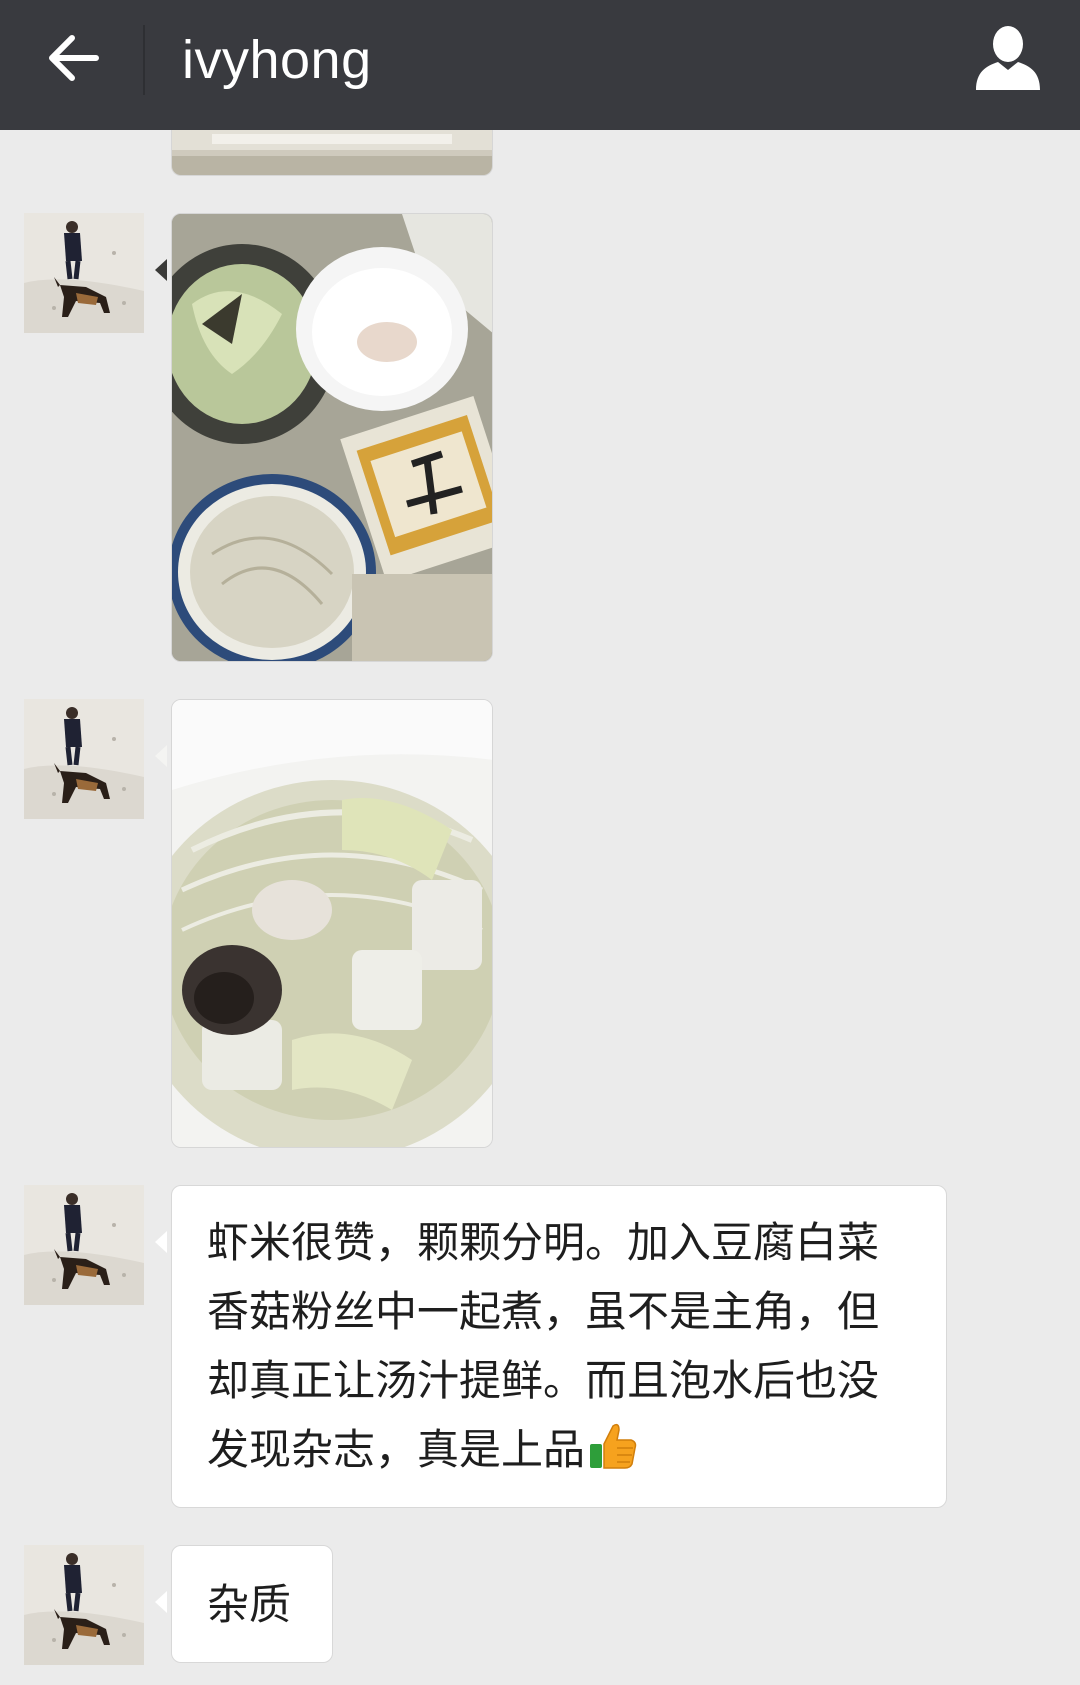 Image resolution: width=1080 pixels, height=1685 pixels. I want to click on profile-button, so click(1008, 58).